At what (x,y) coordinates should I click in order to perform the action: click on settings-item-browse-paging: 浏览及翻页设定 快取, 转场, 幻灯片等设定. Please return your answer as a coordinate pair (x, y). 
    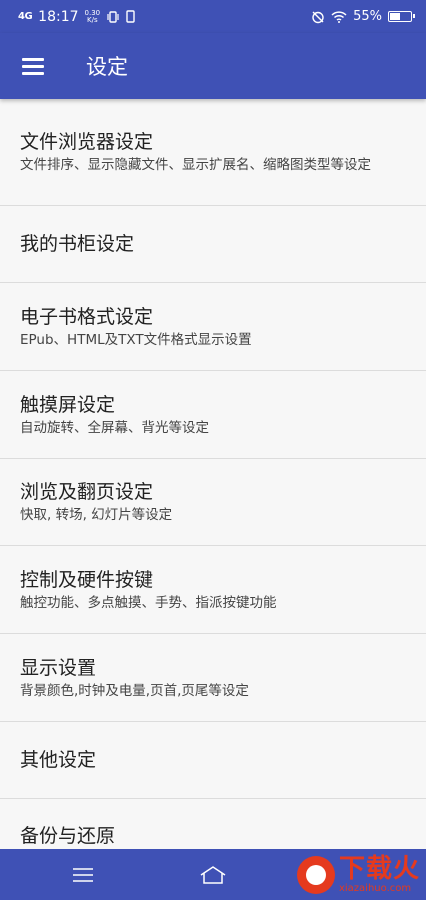
    Looking at the image, I should click on (213, 502).